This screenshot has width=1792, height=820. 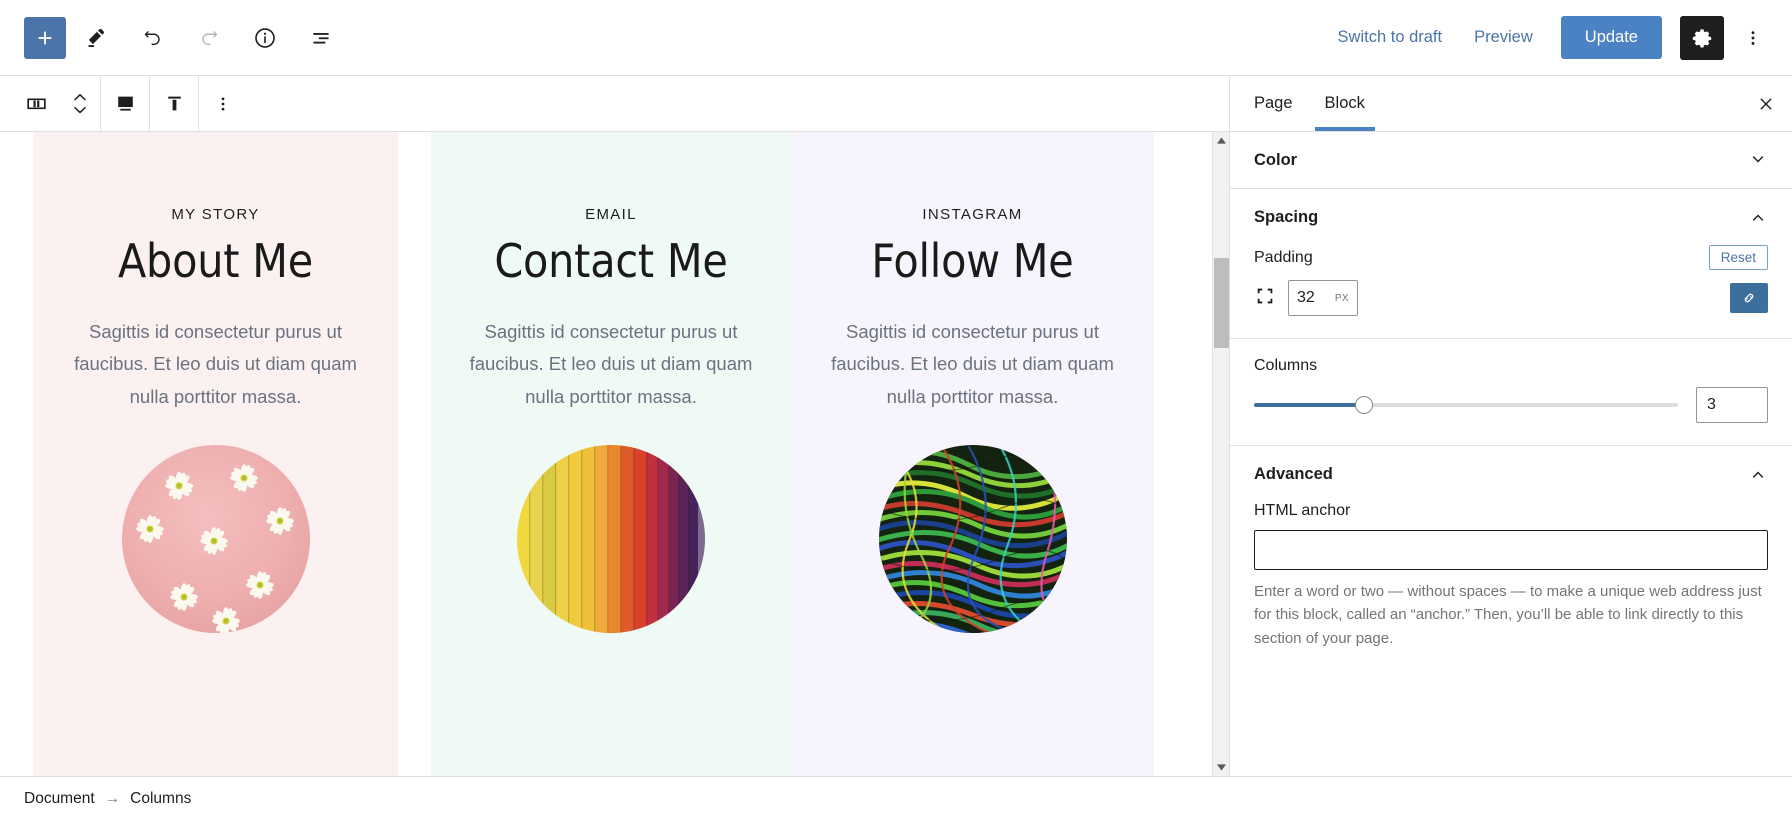 What do you see at coordinates (1345, 103) in the screenshot?
I see `tab-block: Block` at bounding box center [1345, 103].